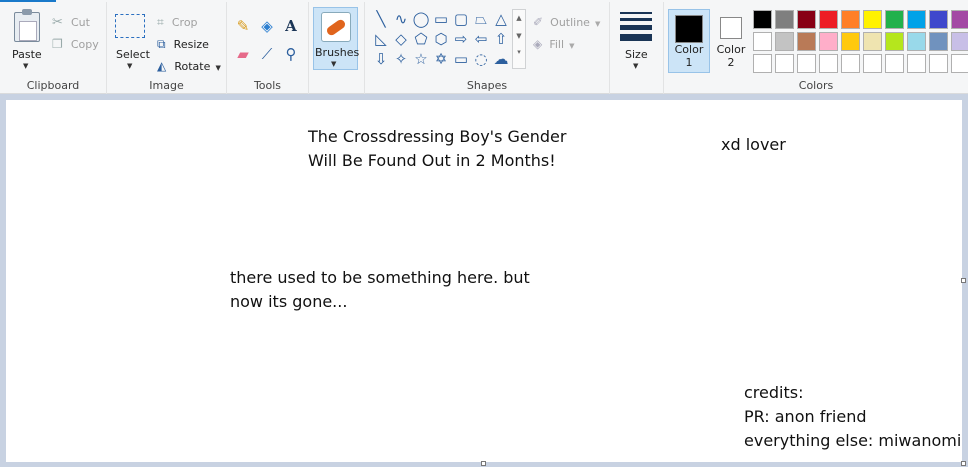 This screenshot has width=968, height=467. Describe the element at coordinates (481, 19) in the screenshot. I see `polygon-shape-icon: ⏢` at that location.